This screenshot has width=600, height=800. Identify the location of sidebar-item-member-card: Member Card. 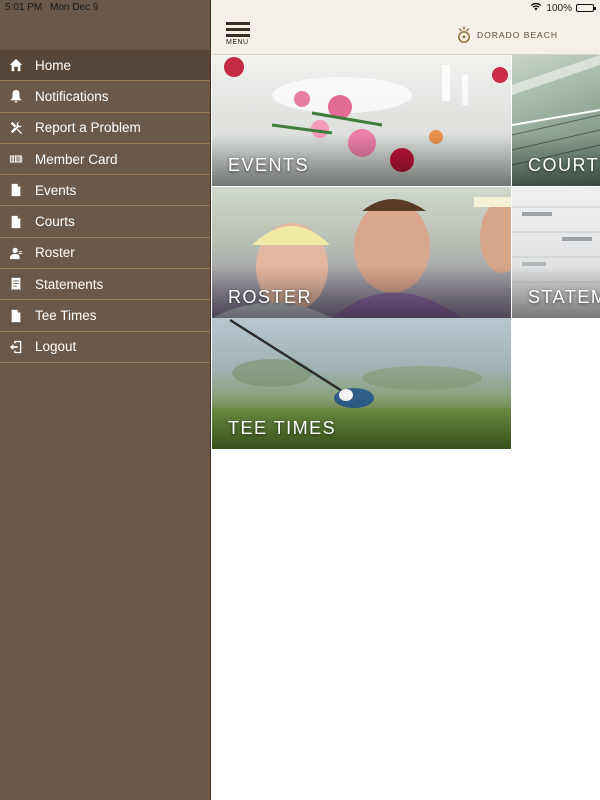
(105, 160).